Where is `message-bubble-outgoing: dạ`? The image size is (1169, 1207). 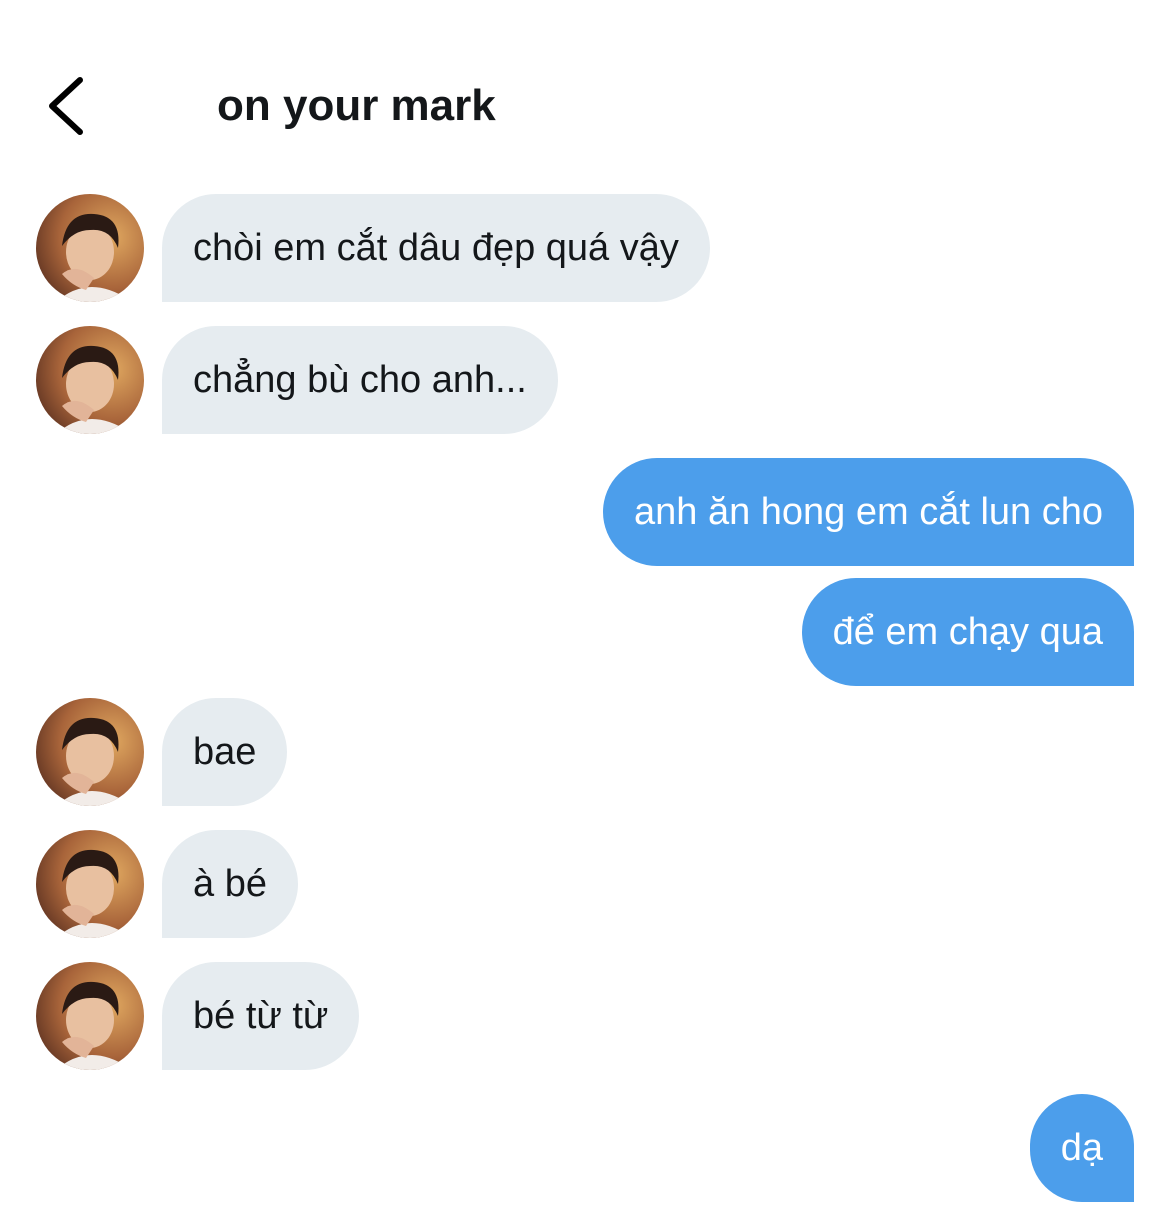 message-bubble-outgoing: dạ is located at coordinates (1081, 1148).